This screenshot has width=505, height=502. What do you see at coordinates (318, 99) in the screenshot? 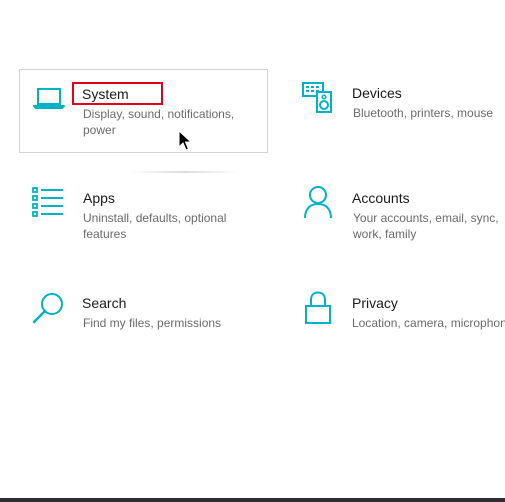
I see `keyboard-speaker-icon` at bounding box center [318, 99].